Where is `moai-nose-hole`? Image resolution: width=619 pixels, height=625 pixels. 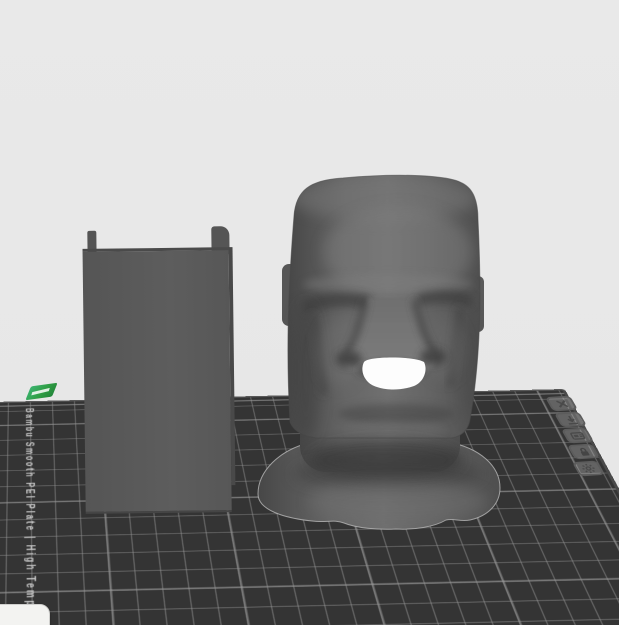
moai-nose-hole is located at coordinates (394, 373).